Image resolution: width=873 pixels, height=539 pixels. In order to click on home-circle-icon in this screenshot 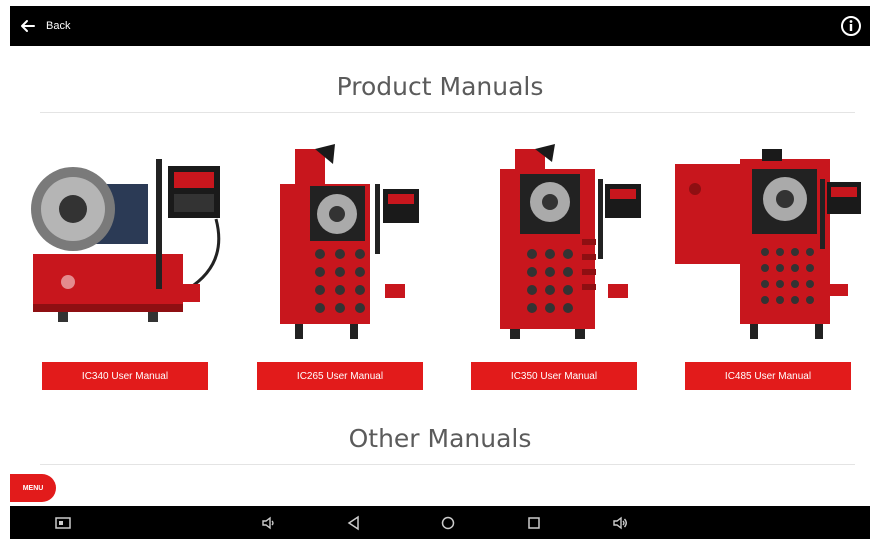, I will do `click(448, 523)`.